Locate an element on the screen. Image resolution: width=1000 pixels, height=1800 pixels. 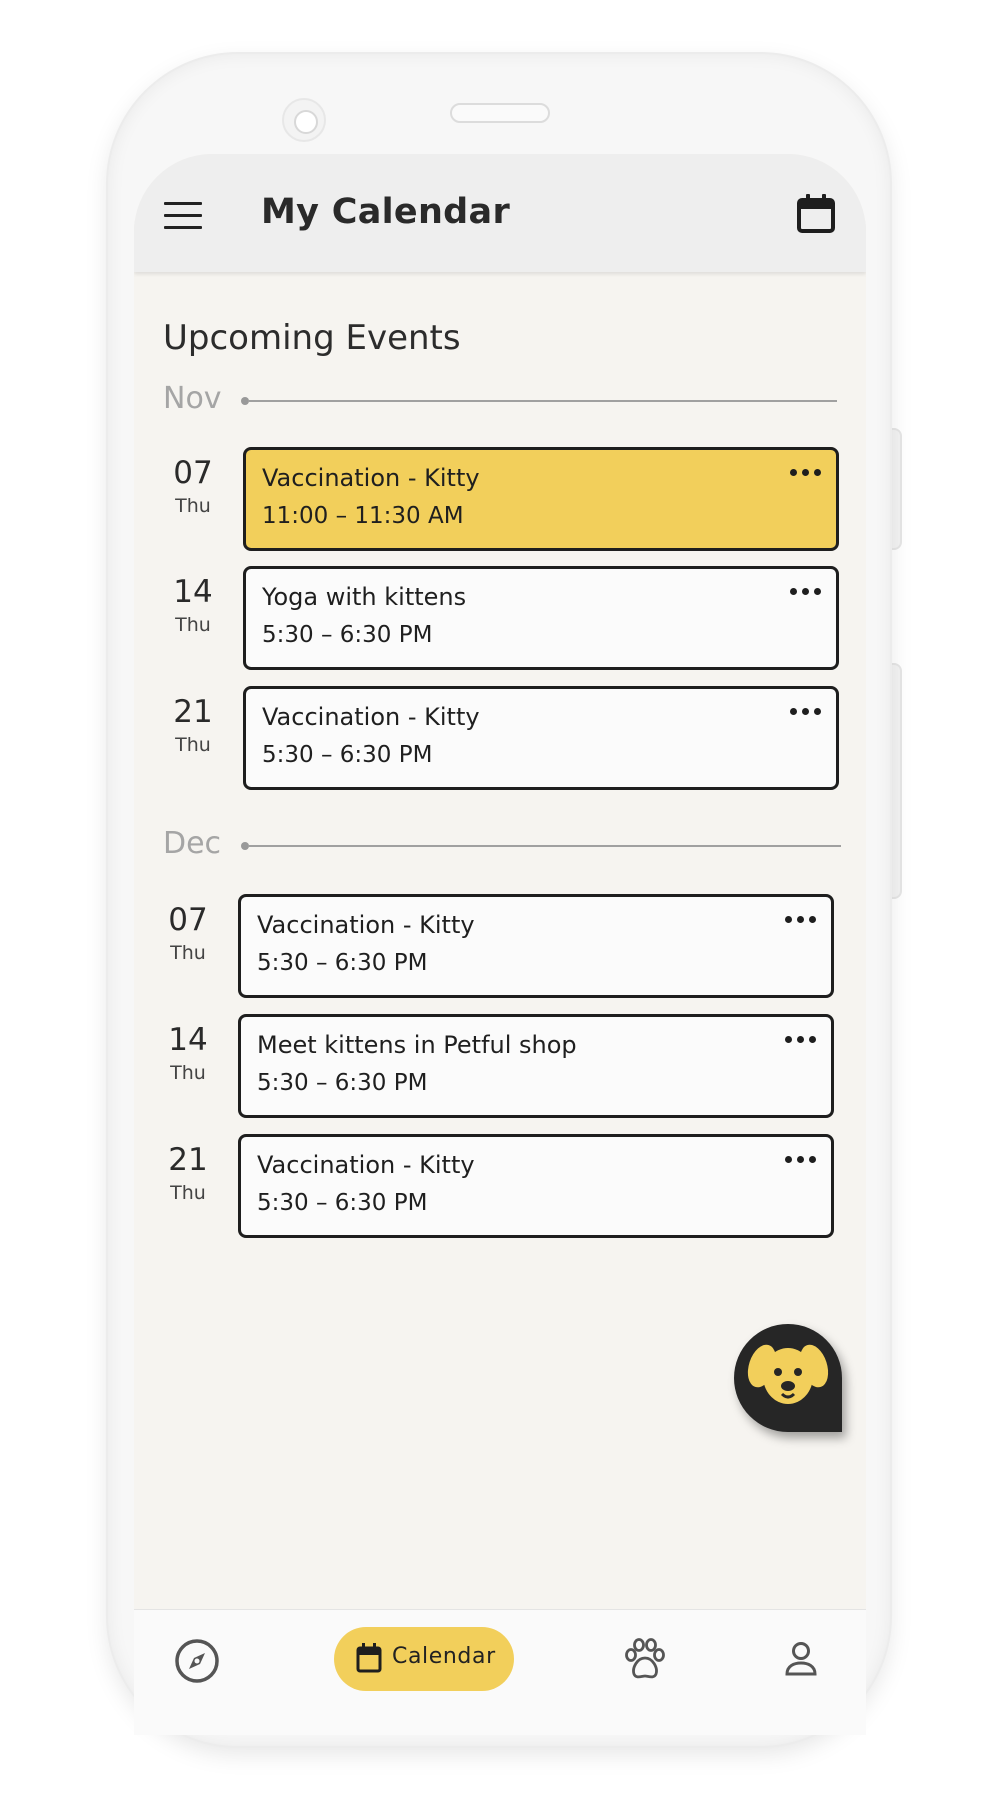
earpiece-speaker is located at coordinates (500, 113).